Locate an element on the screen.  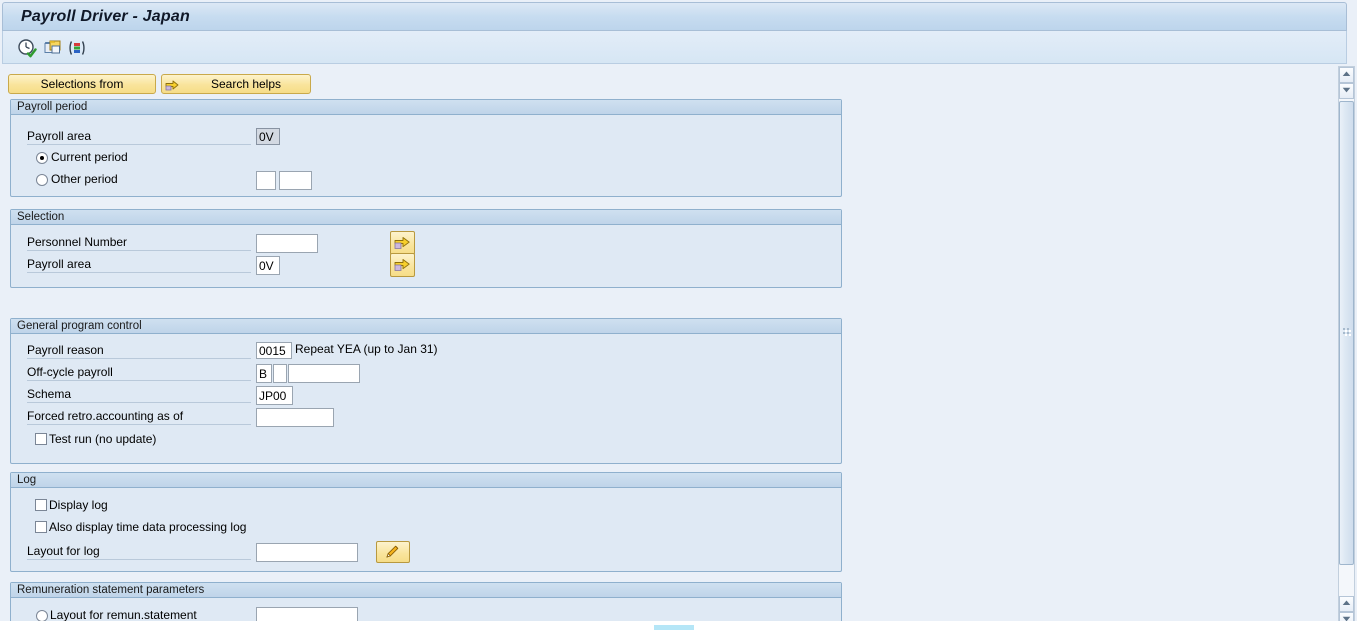
group-selection-header: Selection is located at coordinates (426, 217).